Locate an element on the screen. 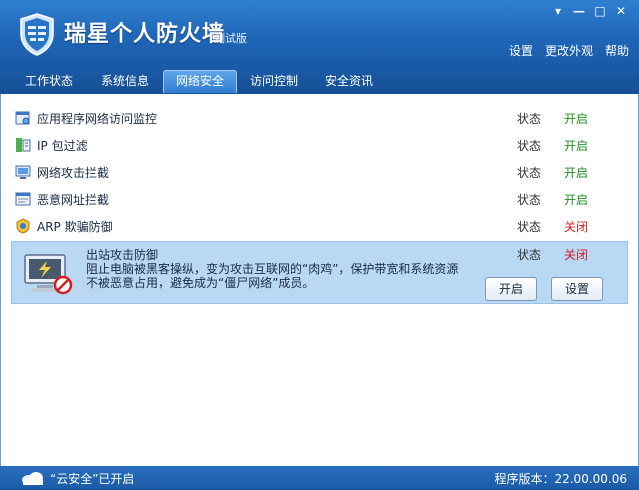 This screenshot has height=490, width=639. menu-dropdown-icon: ▾ is located at coordinates (558, 11).